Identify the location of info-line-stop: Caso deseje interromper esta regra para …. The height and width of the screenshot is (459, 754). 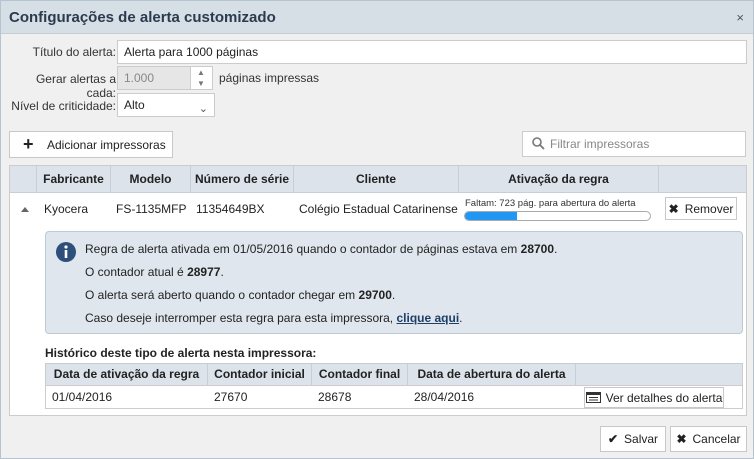
(274, 318).